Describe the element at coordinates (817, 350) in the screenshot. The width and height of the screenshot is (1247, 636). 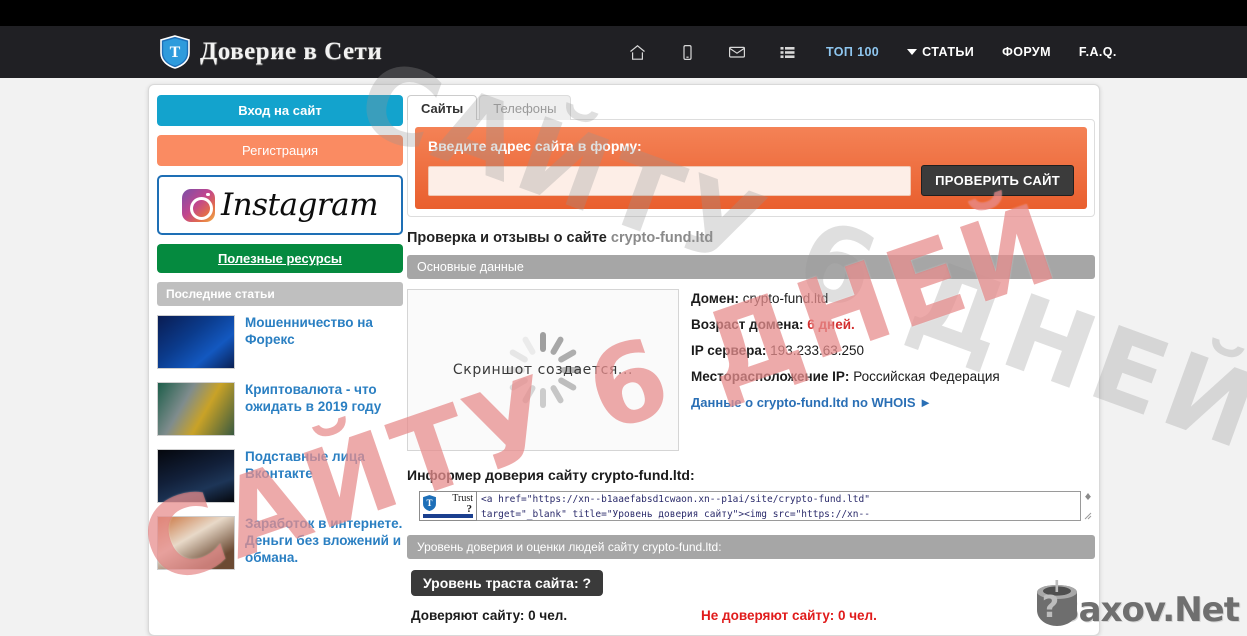
I see `fact-server-ip-value: 193.233.63.250` at that location.